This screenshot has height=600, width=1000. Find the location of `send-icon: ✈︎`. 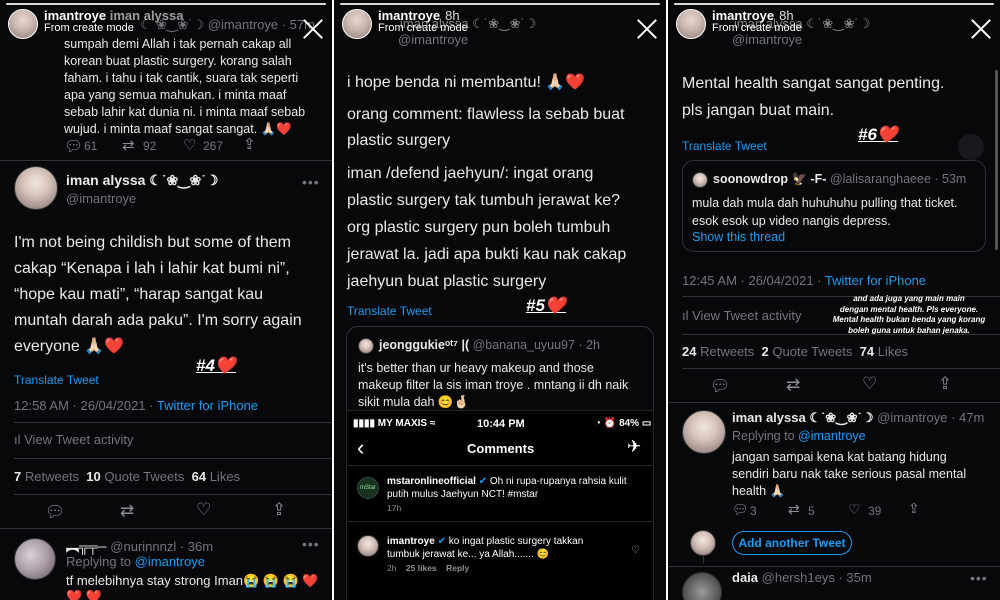

send-icon: ✈︎ is located at coordinates (634, 447).